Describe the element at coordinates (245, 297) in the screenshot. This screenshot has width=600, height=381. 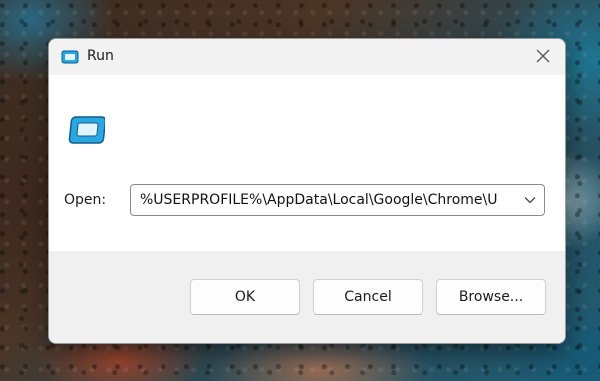
I see `ok-button: OK` at that location.